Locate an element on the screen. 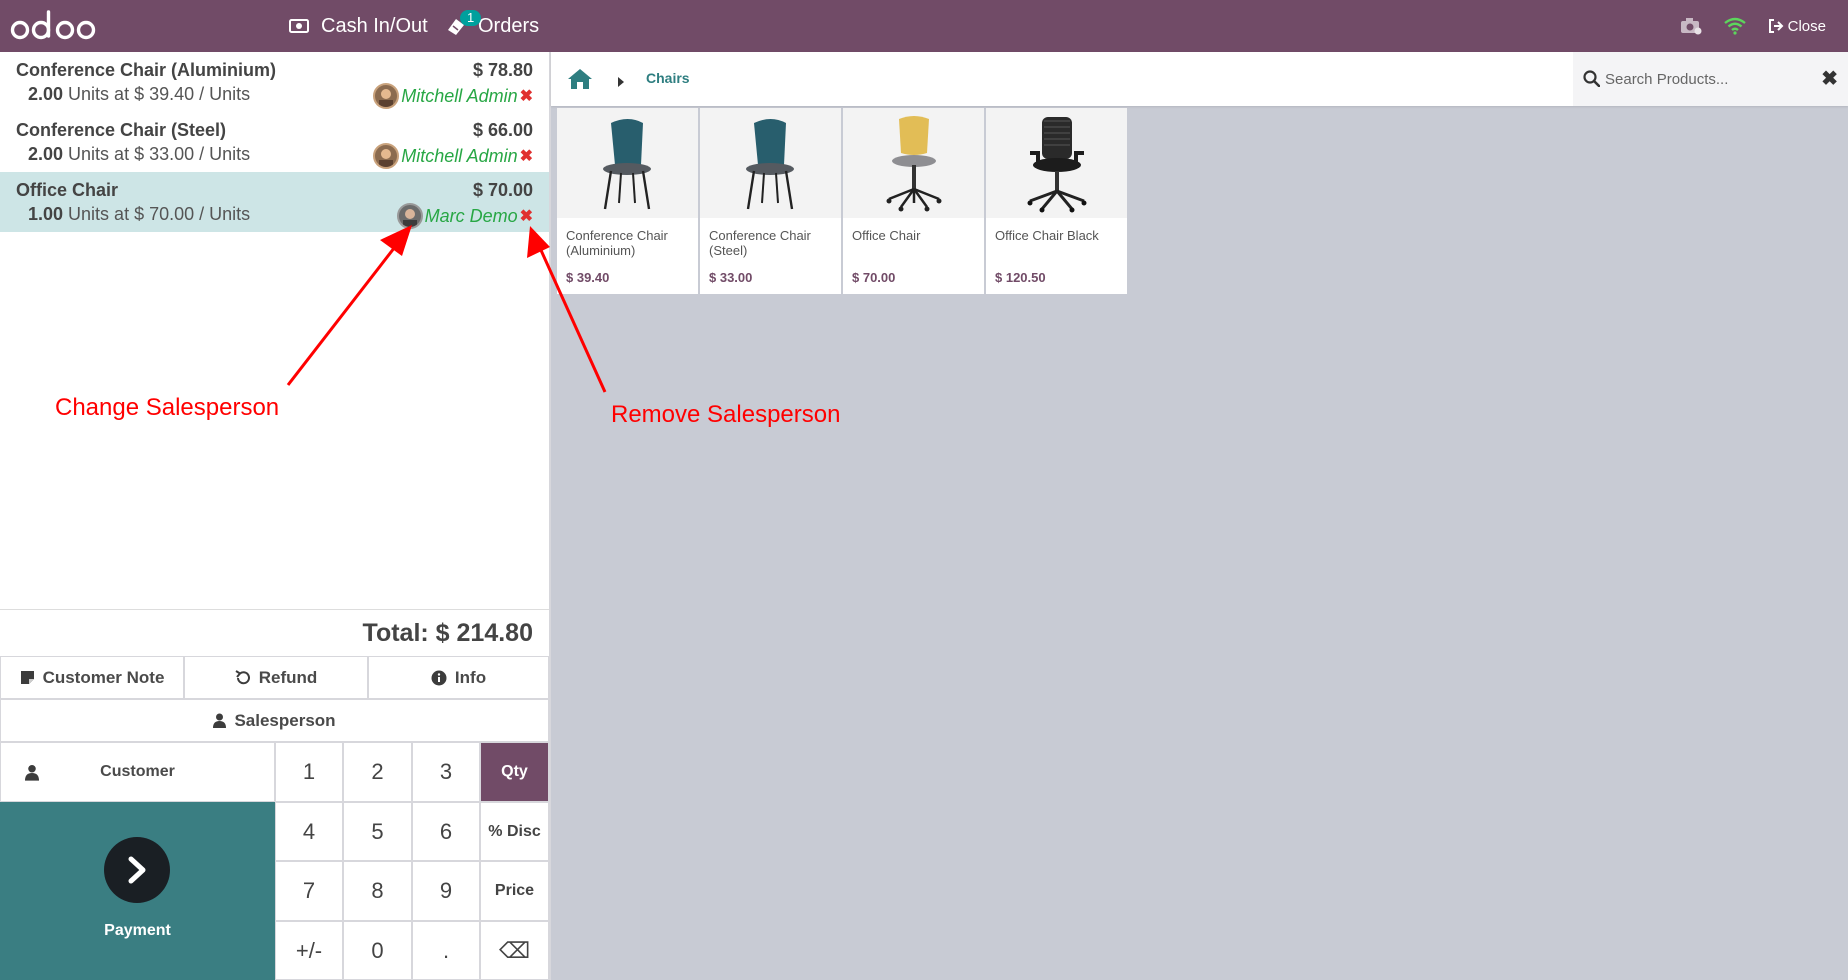 Image resolution: width=1848 pixels, height=980 pixels. product-card: Office Chair Black $ 120.50 is located at coordinates (1056, 201).